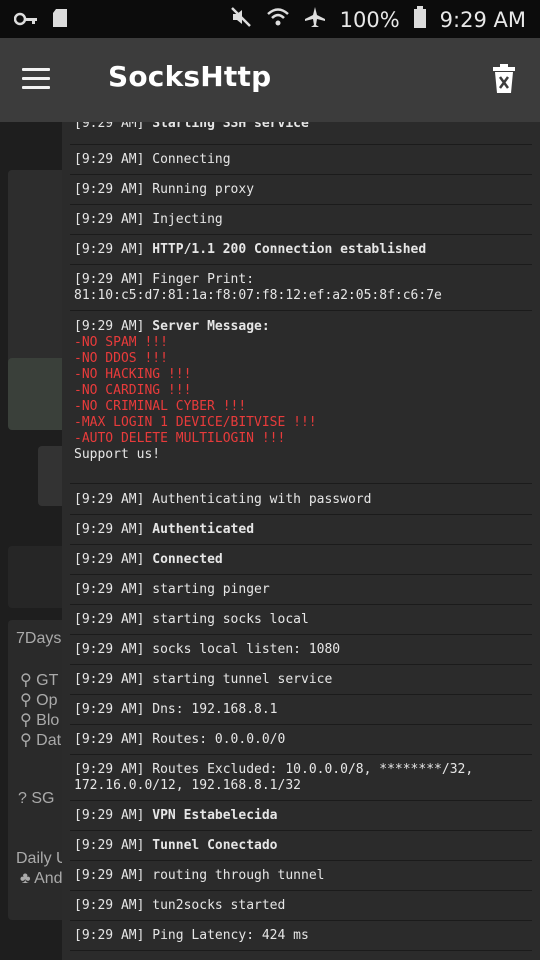 The image size is (540, 960). What do you see at coordinates (301, 220) in the screenshot?
I see `log-line: [9:29 AM] Injecting` at bounding box center [301, 220].